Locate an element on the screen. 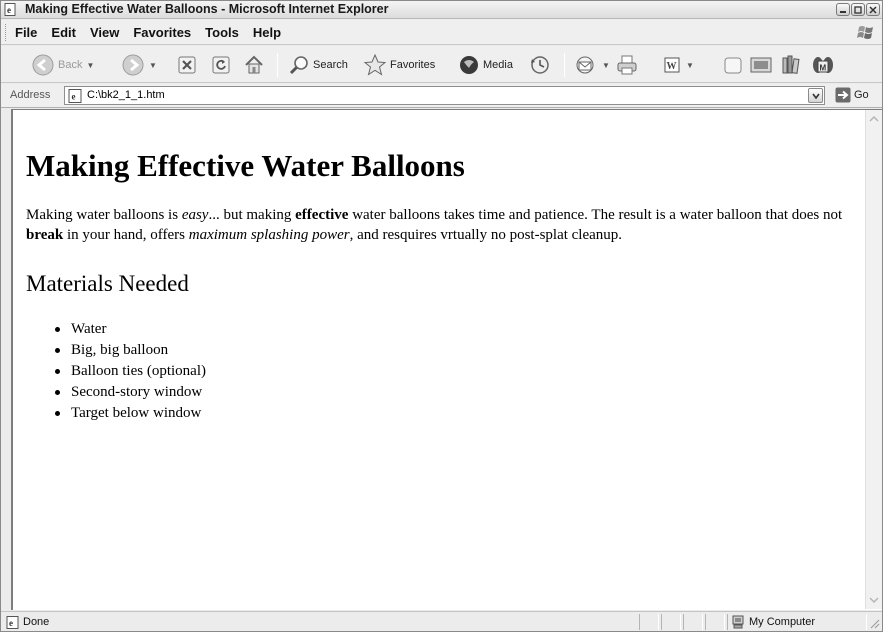  research-button is located at coordinates (791, 65).